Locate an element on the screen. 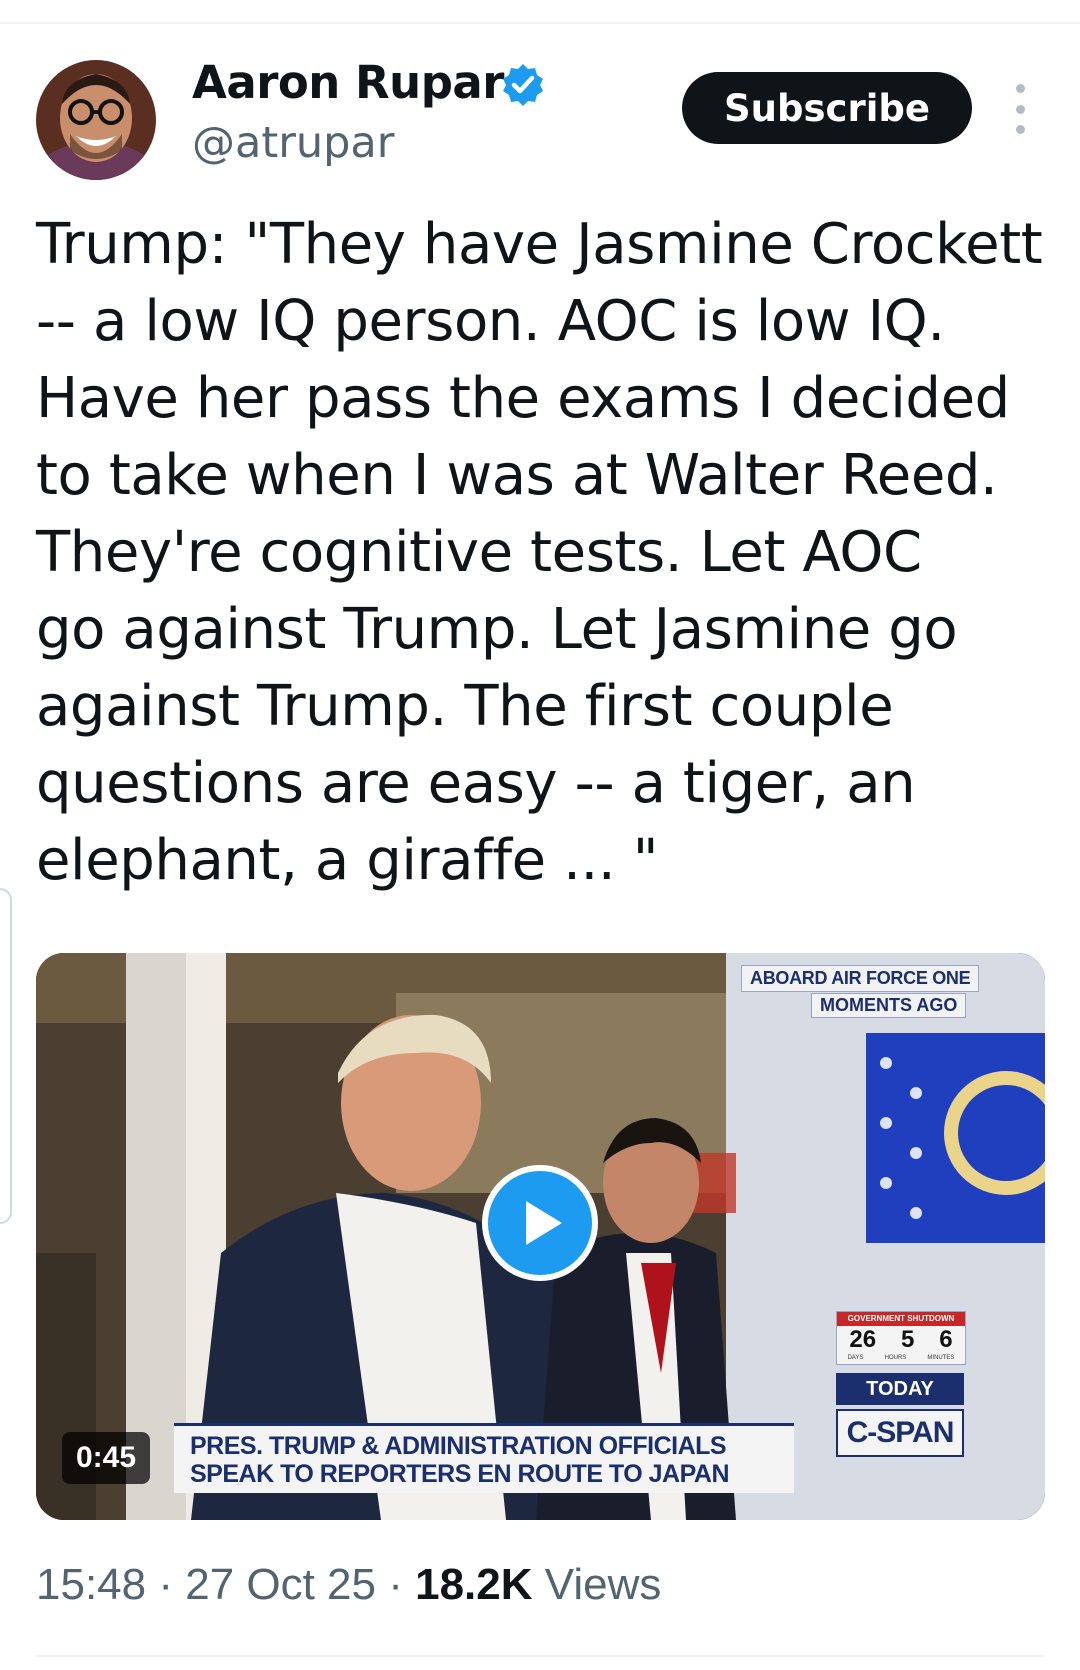  unit-minutes: MINUTES is located at coordinates (941, 1358).